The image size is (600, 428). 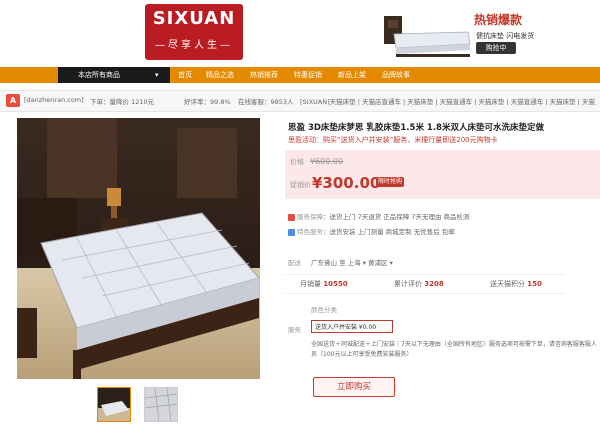 I want to click on special-service: 特色服务：送货安装 上门测量 商城定制 无忧售后 包邮, so click(x=371, y=231).